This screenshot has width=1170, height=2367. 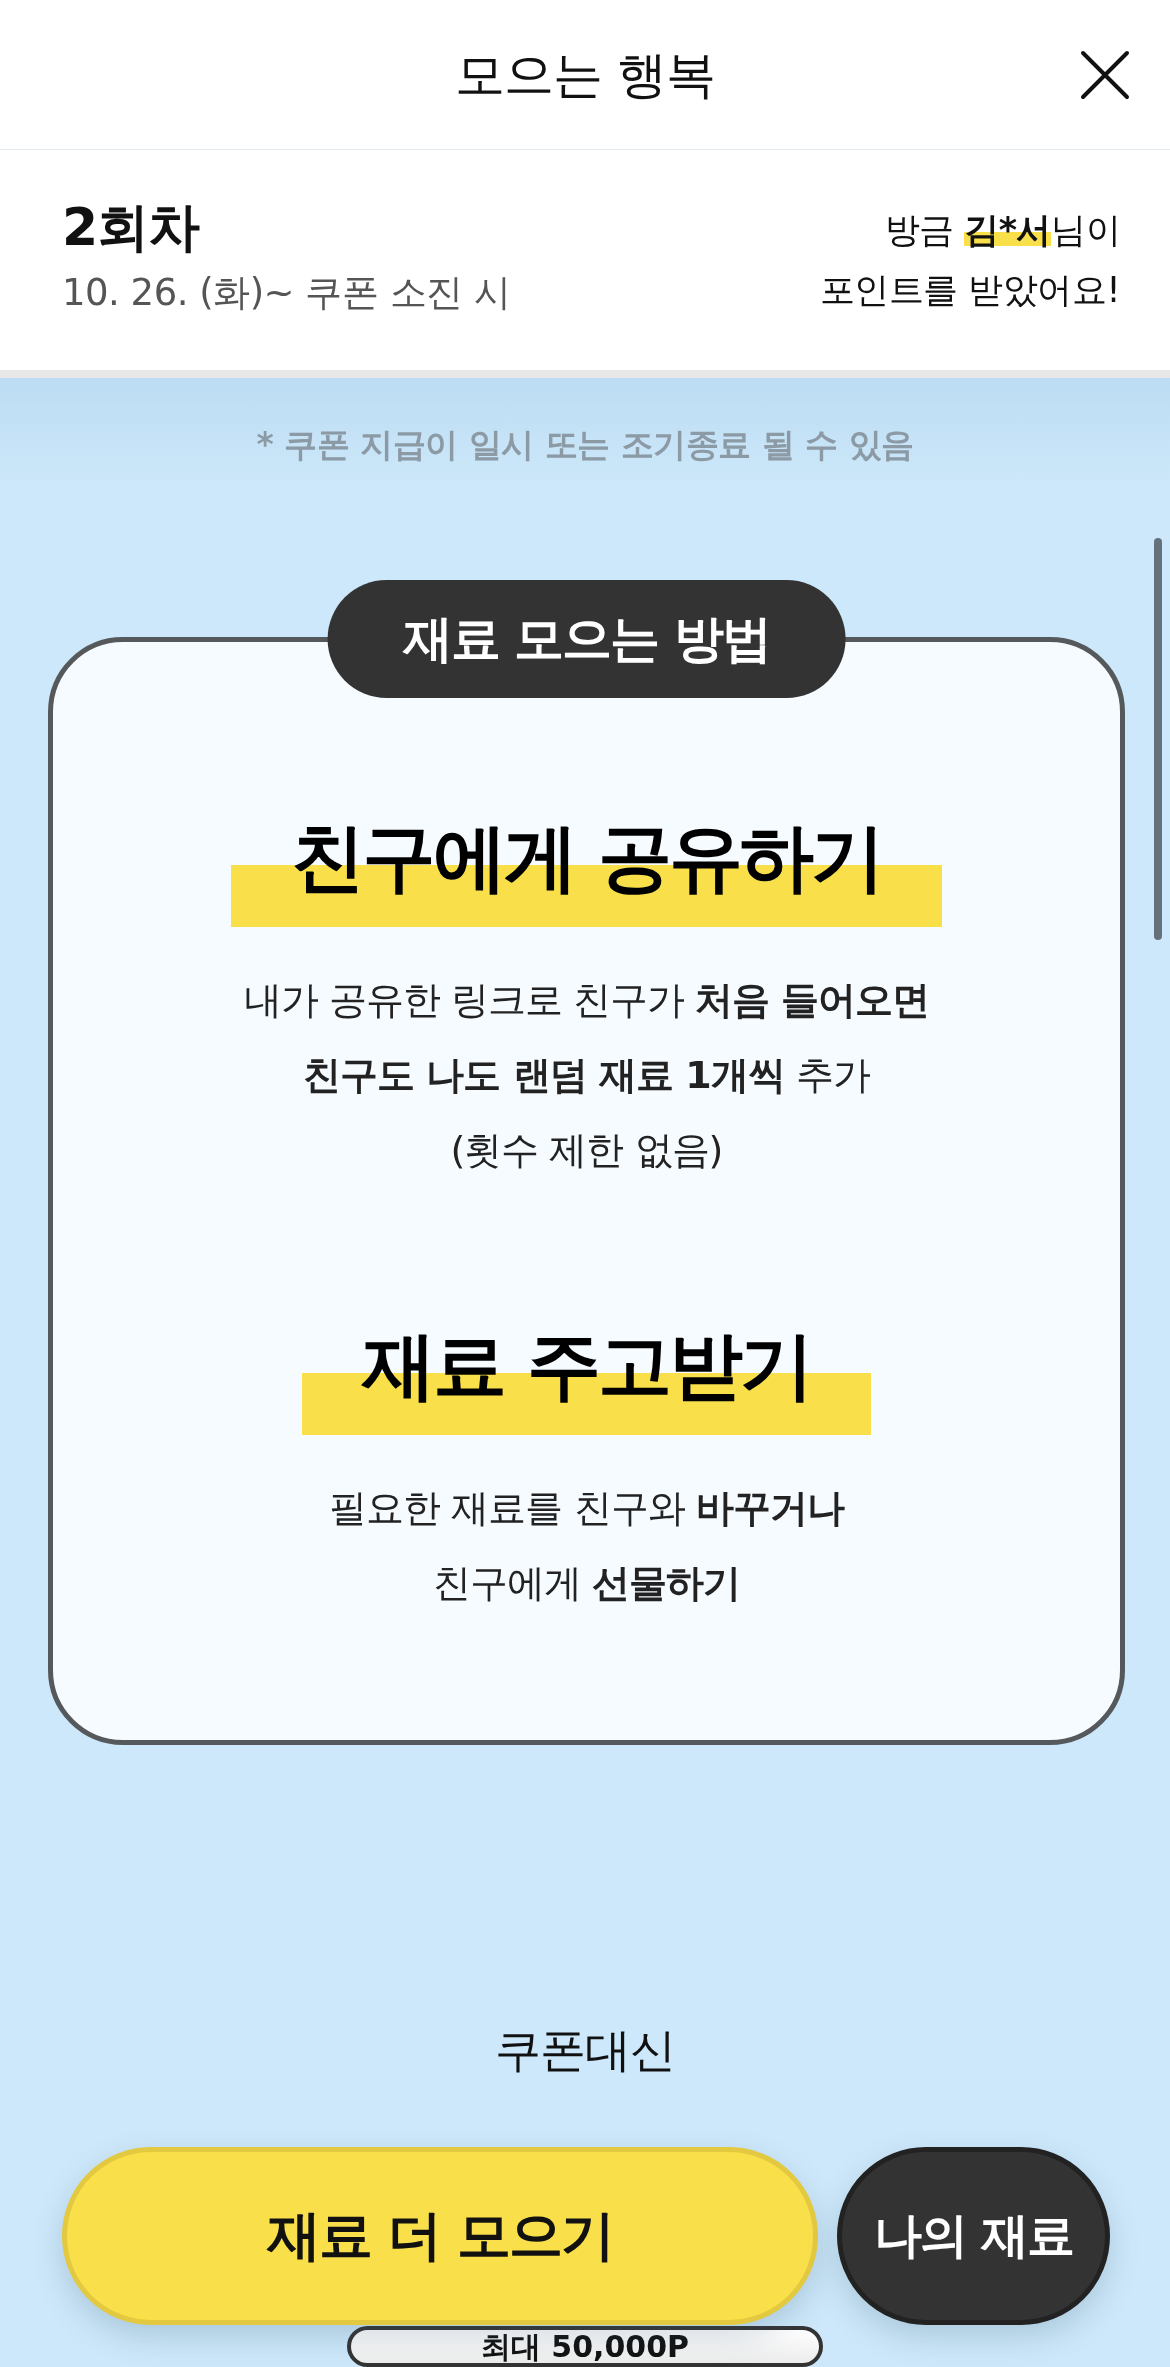 What do you see at coordinates (585, 2346) in the screenshot?
I see `max-points-badge: 최대 50,000P` at bounding box center [585, 2346].